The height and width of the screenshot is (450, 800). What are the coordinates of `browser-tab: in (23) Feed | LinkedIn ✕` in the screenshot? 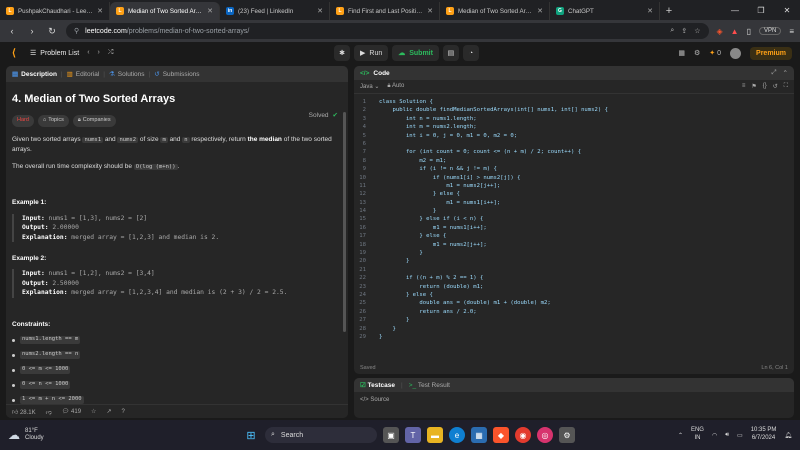 It's located at (275, 11).